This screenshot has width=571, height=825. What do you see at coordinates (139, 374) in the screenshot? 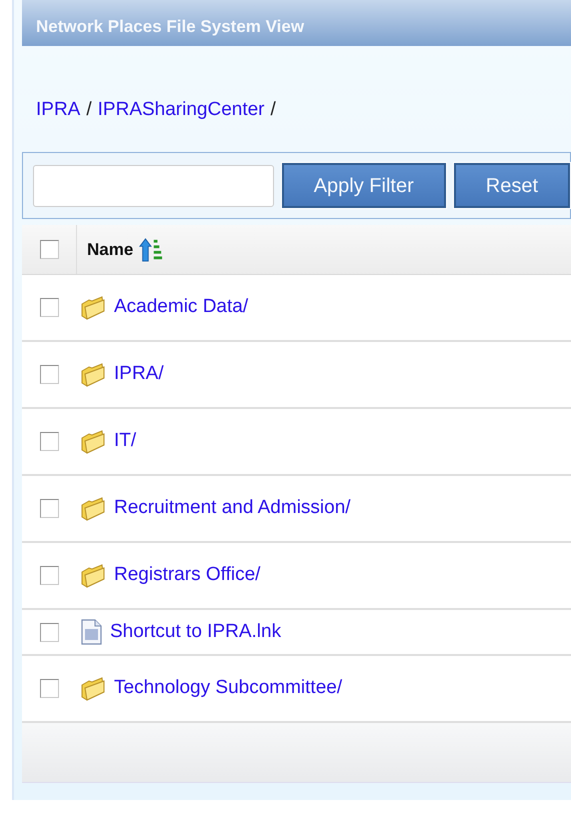
I see `file-link: IPRA/` at bounding box center [139, 374].